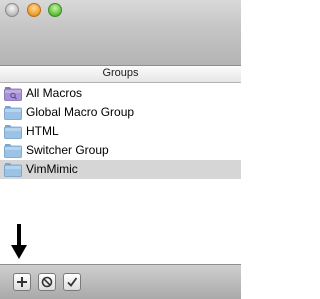  What do you see at coordinates (67, 150) in the screenshot?
I see `group-label: Switcher Group` at bounding box center [67, 150].